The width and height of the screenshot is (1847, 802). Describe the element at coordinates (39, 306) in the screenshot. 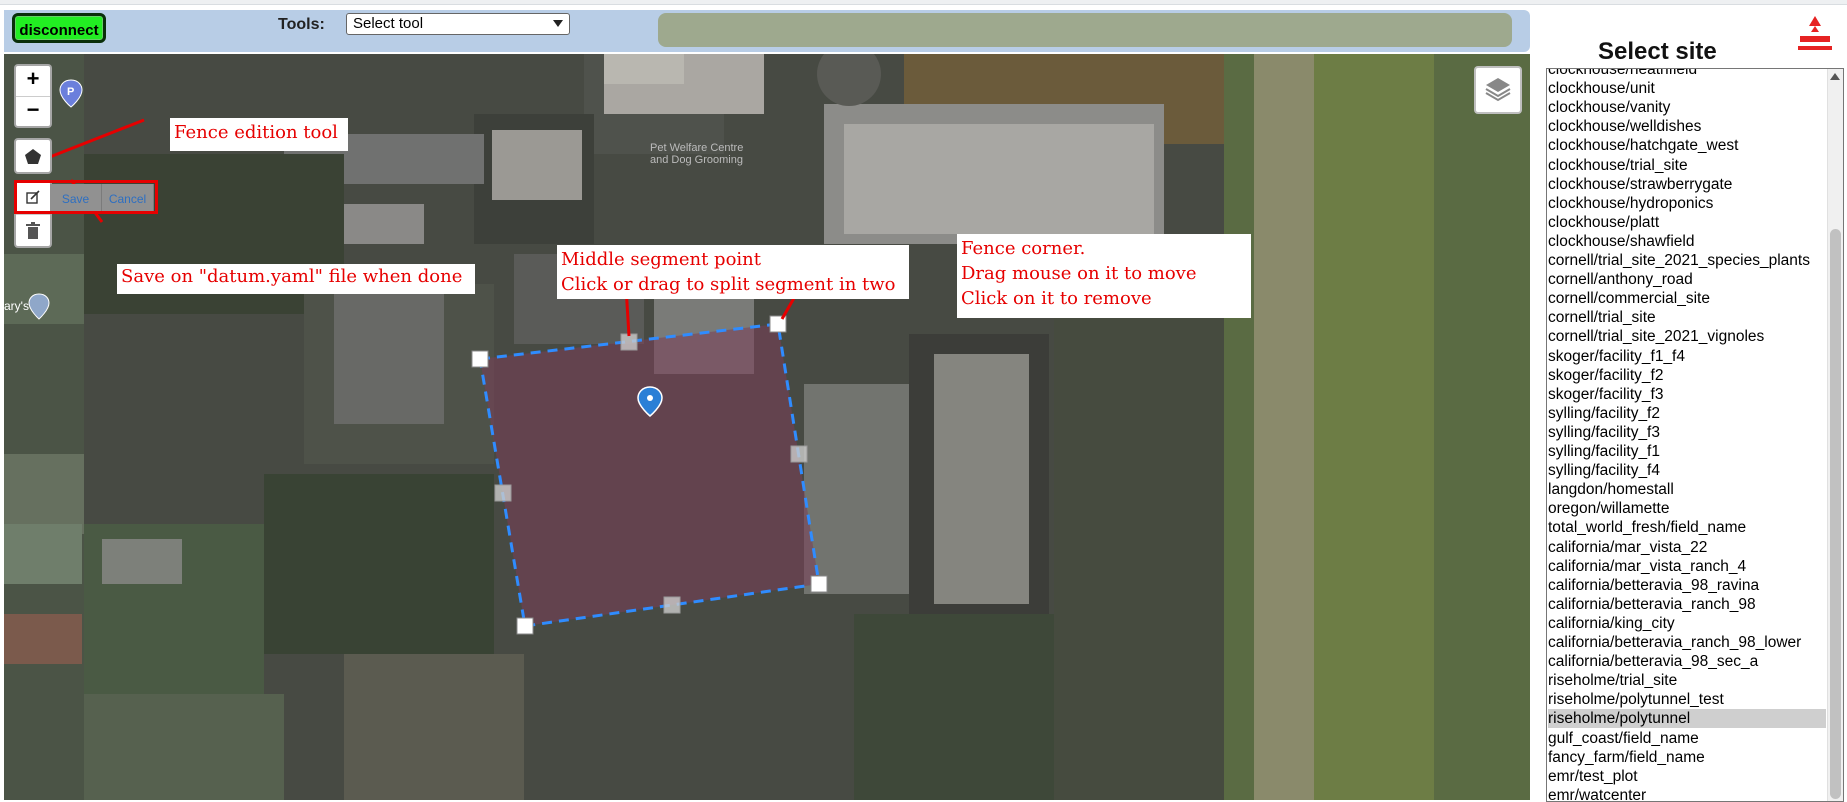

I see `church-poi-icon` at that location.